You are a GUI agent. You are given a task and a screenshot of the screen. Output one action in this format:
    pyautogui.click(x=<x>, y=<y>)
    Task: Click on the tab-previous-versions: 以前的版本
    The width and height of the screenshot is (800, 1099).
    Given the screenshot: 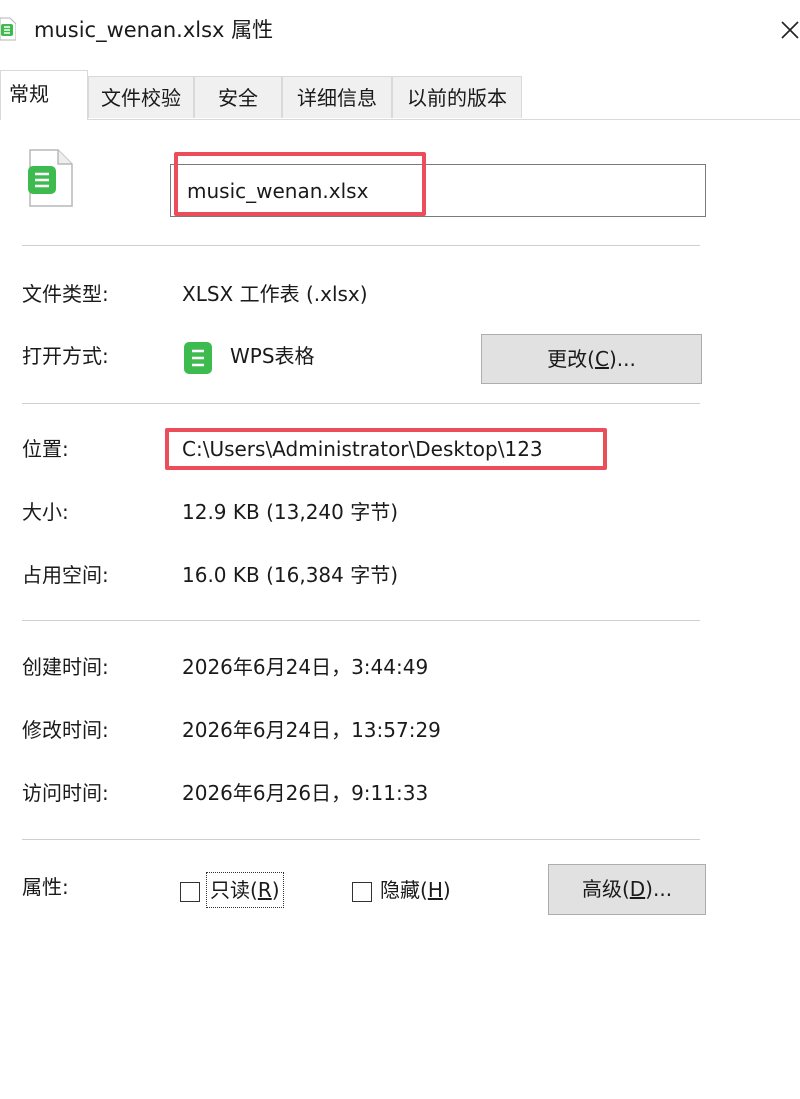 What is the action you would take?
    pyautogui.click(x=457, y=97)
    